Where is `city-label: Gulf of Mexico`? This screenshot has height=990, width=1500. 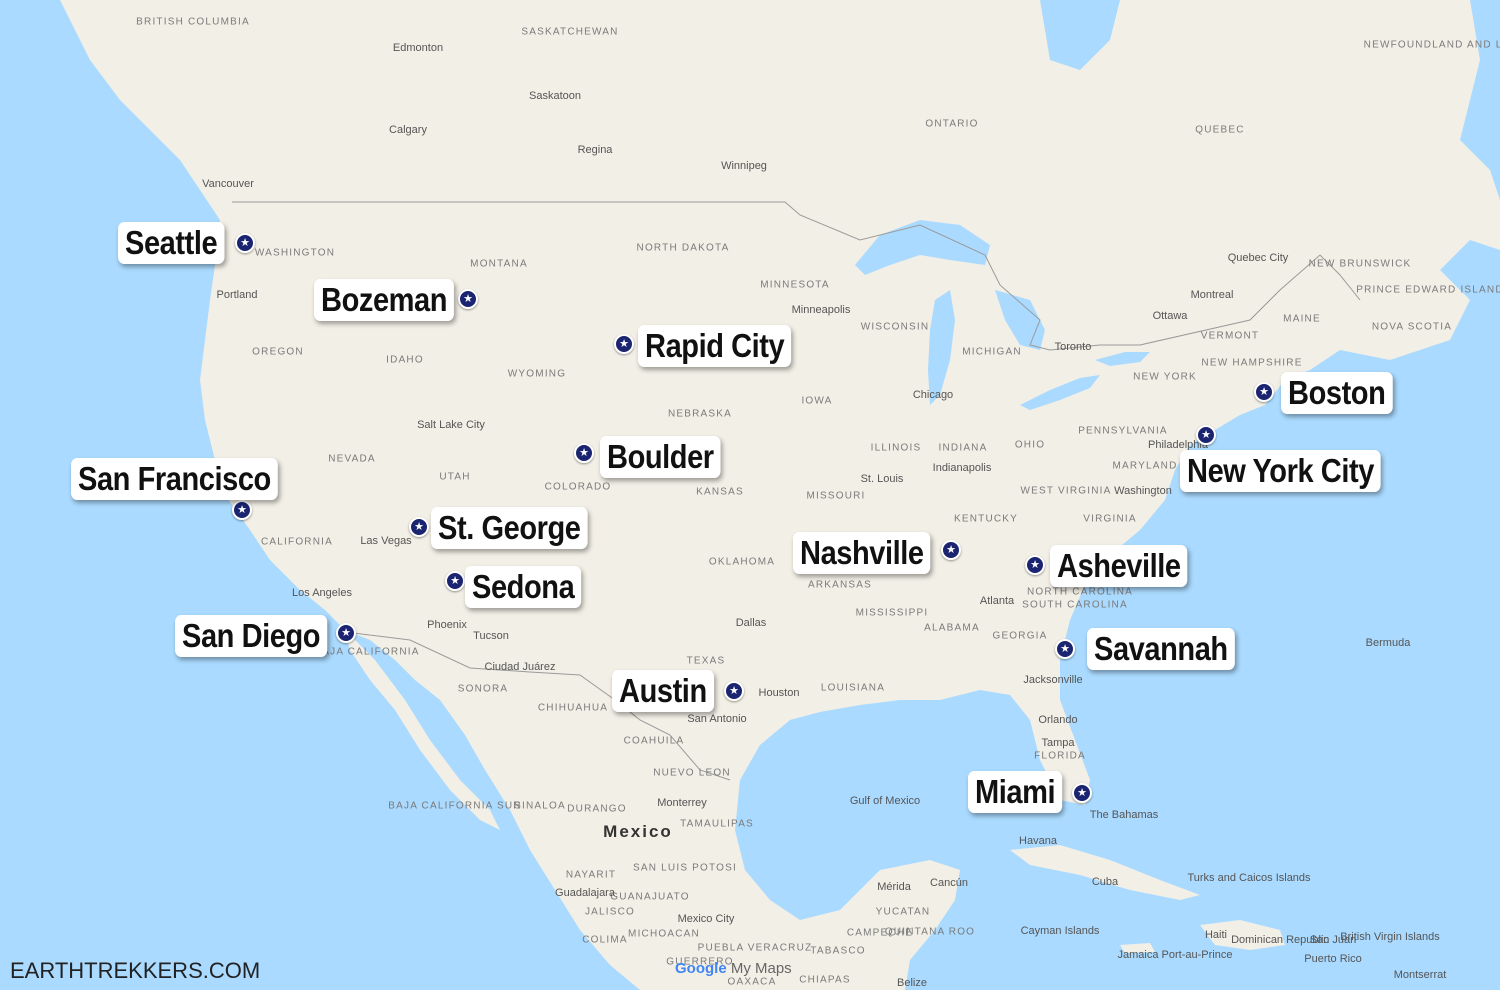
city-label: Gulf of Mexico is located at coordinates (885, 801).